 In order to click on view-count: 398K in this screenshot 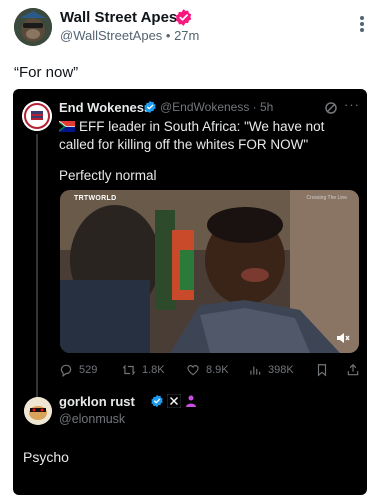, I will do `click(281, 370)`.